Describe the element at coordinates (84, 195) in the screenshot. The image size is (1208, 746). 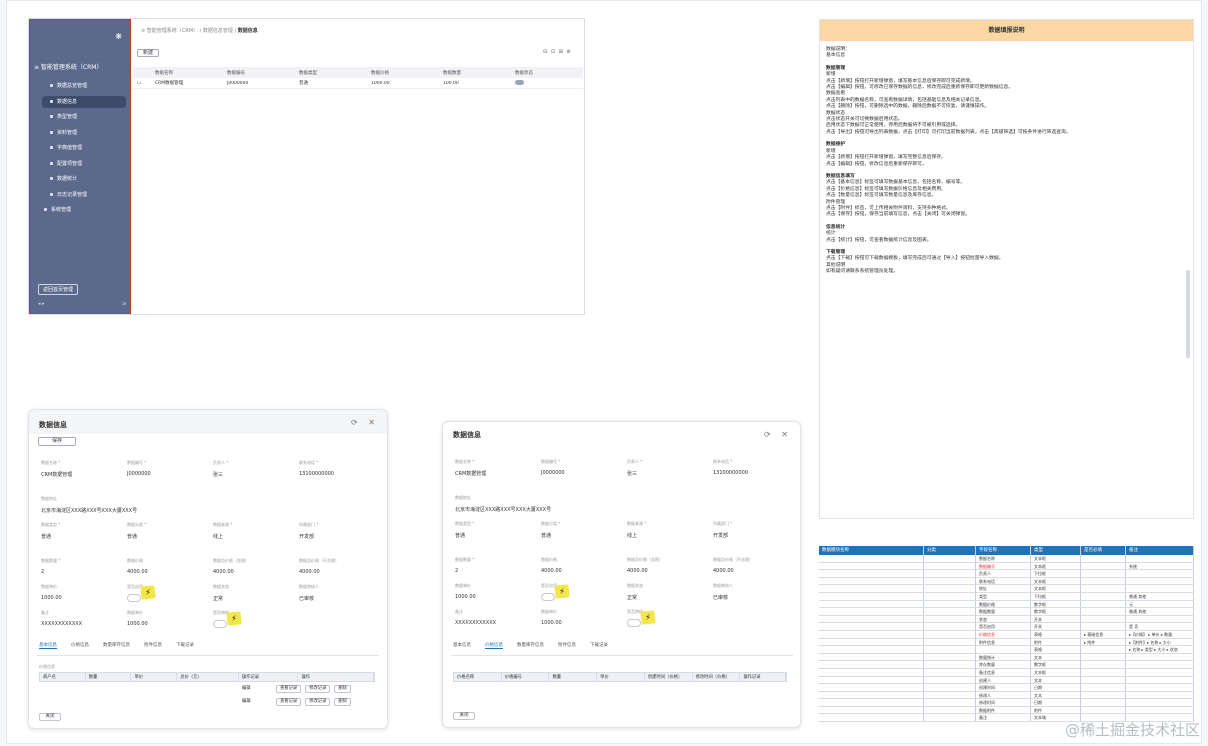
I see `sidebar-item: 日志记录管理` at that location.